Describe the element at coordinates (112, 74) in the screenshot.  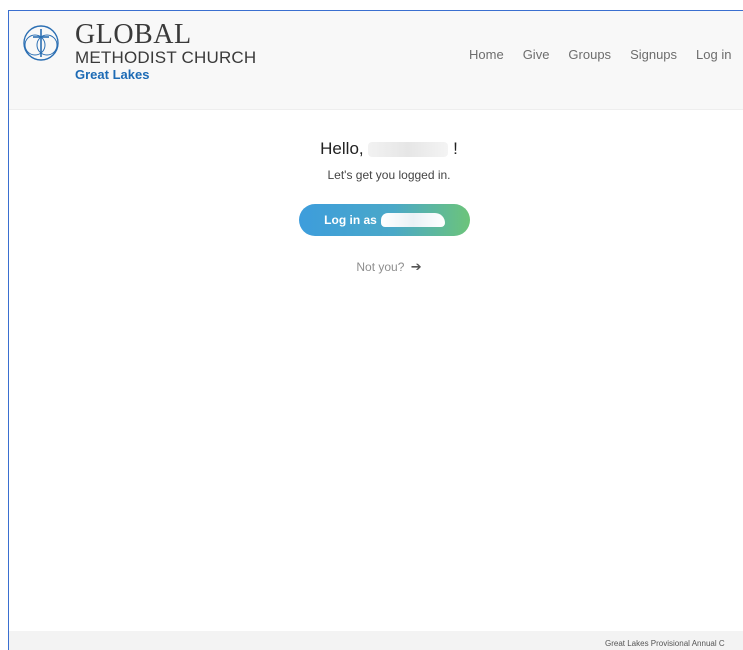
I see `brand-region: Great Lakes` at that location.